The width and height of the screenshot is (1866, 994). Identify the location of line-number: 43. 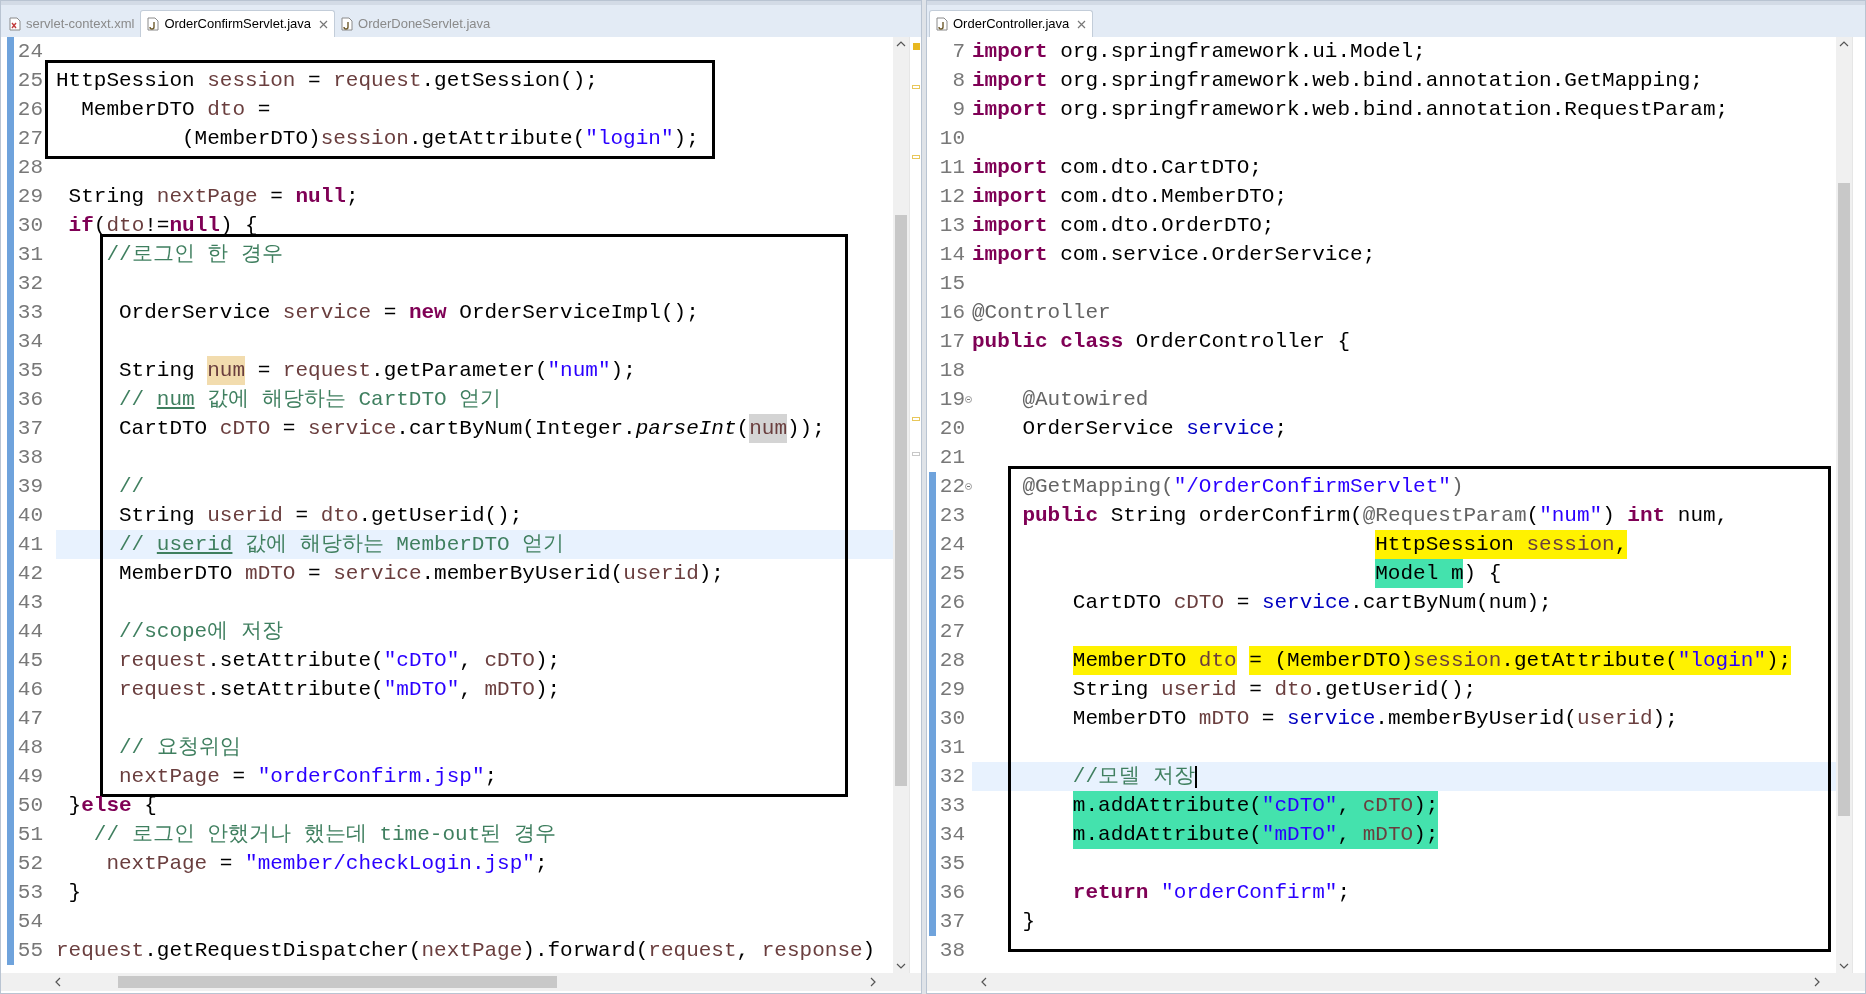
(29, 603).